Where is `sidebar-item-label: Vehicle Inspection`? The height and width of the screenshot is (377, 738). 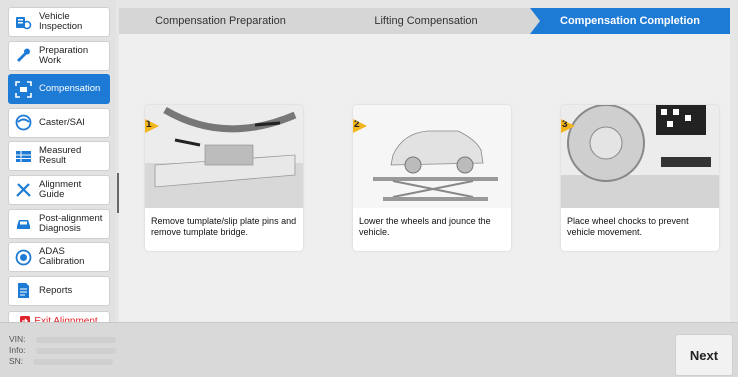
sidebar-item-label: Vehicle Inspection is located at coordinates (61, 21).